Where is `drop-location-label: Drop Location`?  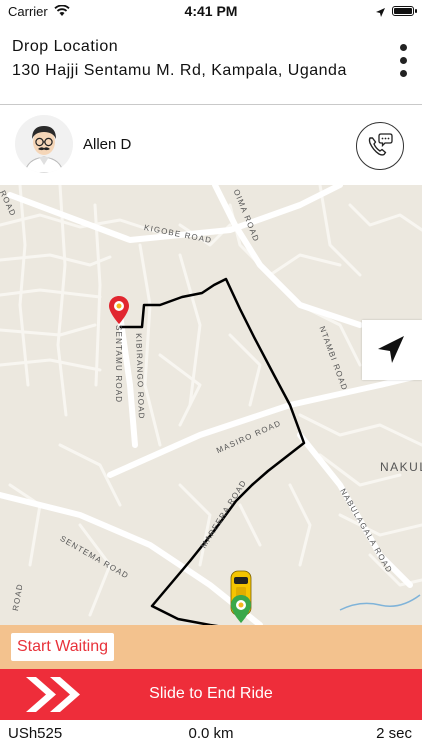
drop-location-label: Drop Location is located at coordinates (65, 46).